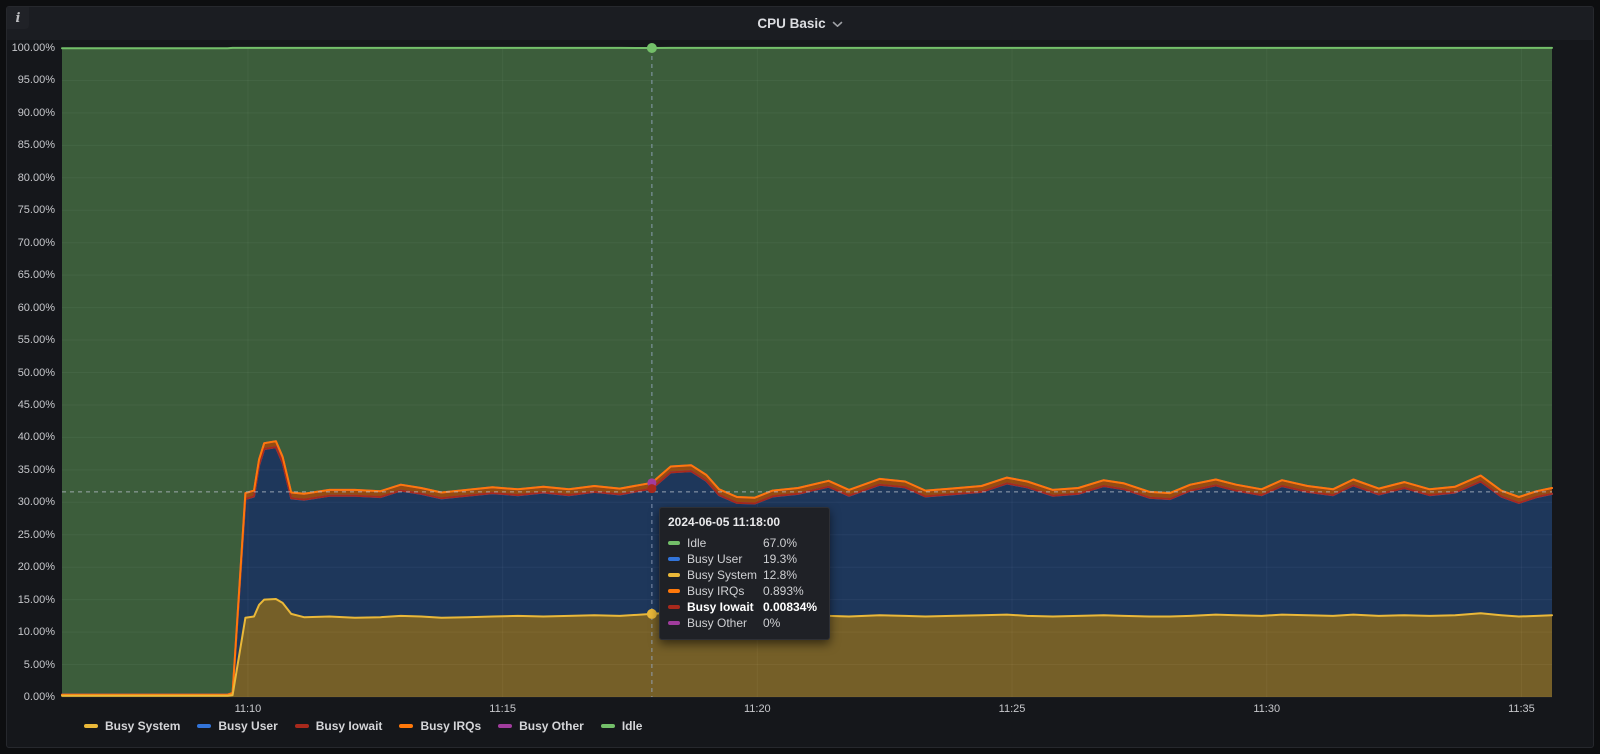 The image size is (1600, 754). Describe the element at coordinates (1012, 709) in the screenshot. I see `x-axis-label: 11:25` at that location.